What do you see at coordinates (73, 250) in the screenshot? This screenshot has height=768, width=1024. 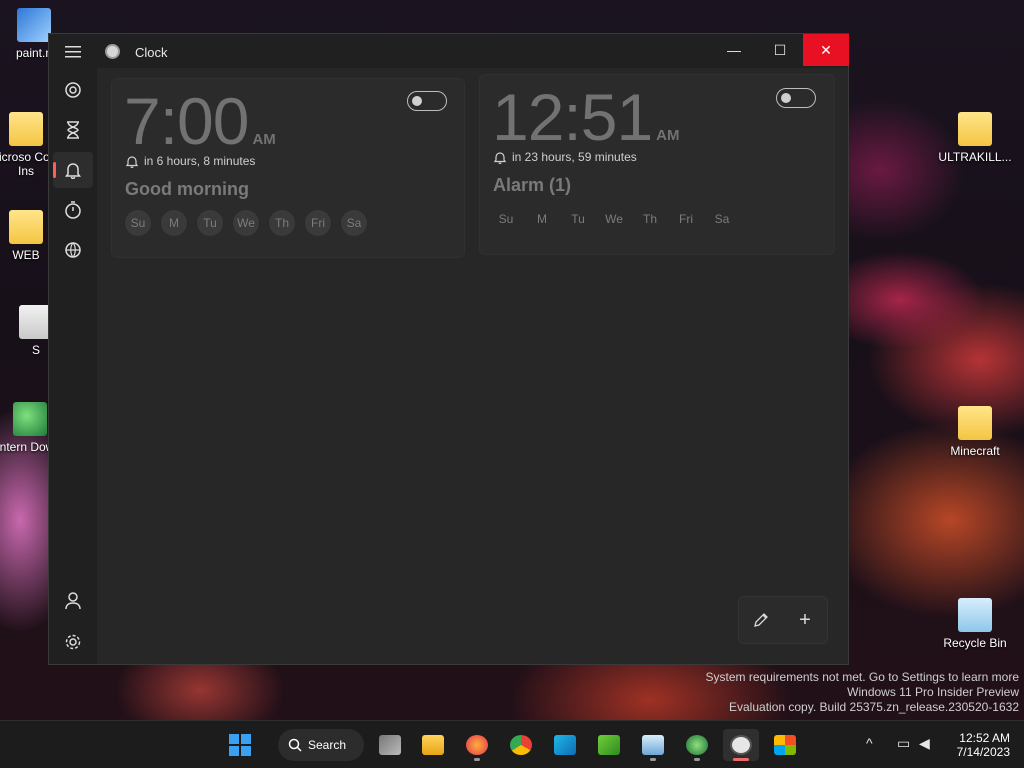 I see `nav-item-world-clock` at bounding box center [73, 250].